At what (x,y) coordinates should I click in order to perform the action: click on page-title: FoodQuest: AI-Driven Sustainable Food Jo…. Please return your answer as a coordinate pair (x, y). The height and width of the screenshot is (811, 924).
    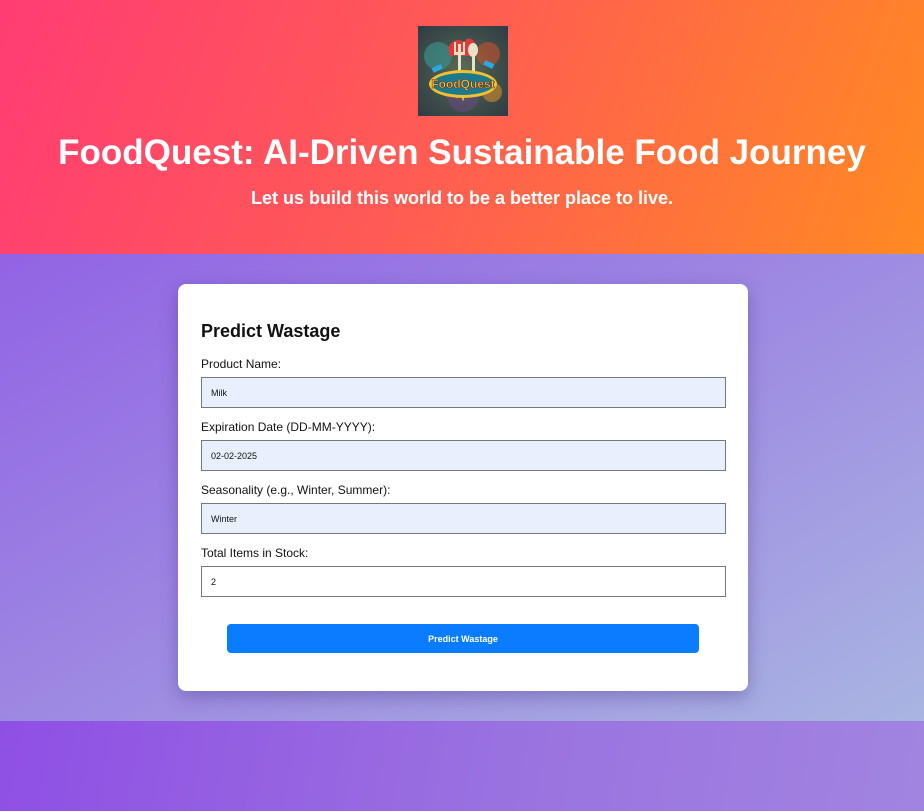
    Looking at the image, I should click on (462, 152).